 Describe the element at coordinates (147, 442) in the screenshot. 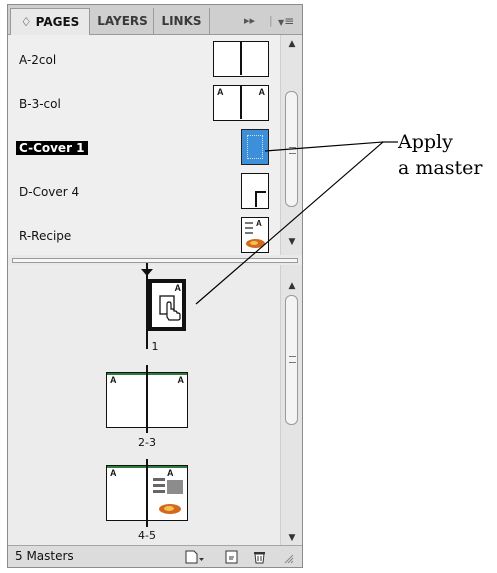

I see `page-number: 2-3` at that location.